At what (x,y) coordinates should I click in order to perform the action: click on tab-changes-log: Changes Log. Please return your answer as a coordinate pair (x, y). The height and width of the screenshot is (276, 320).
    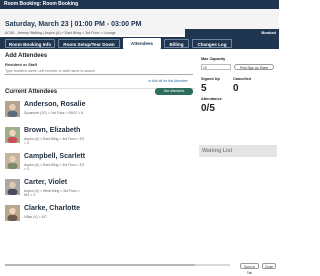
    Looking at the image, I should click on (212, 43).